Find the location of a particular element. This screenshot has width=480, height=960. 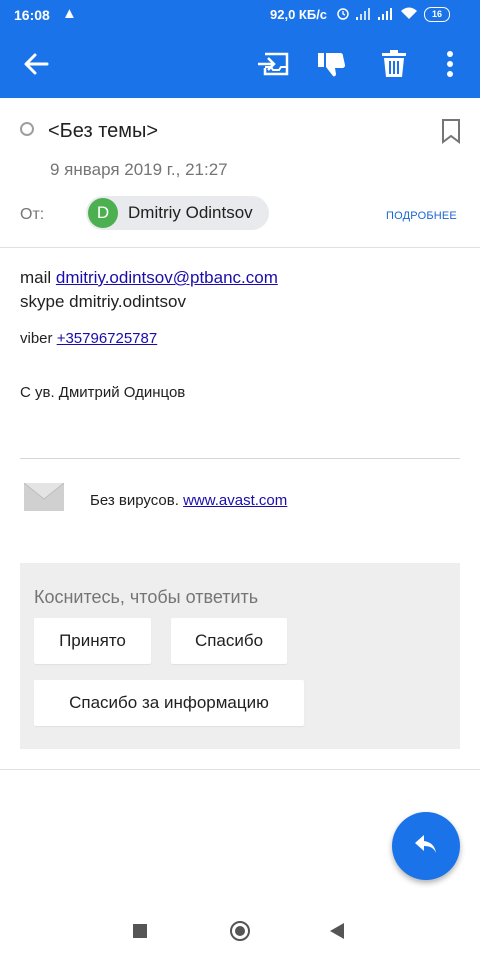

status-time: 16:08 is located at coordinates (32, 15).